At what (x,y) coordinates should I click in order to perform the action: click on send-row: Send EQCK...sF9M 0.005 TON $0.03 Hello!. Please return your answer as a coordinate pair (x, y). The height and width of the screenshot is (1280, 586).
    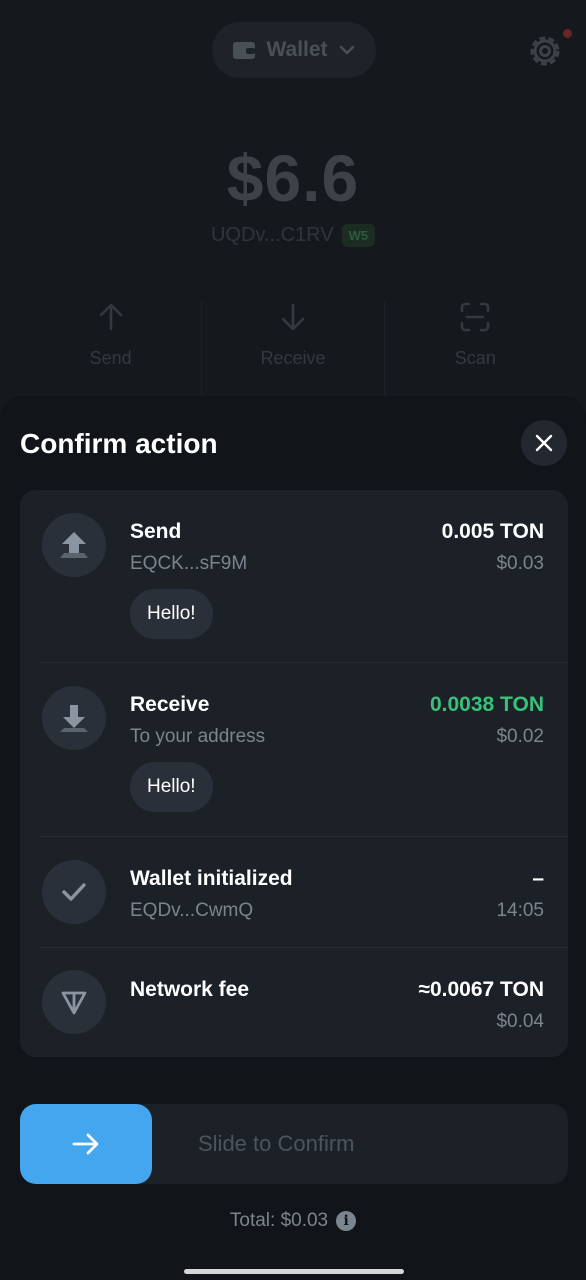
    Looking at the image, I should click on (294, 576).